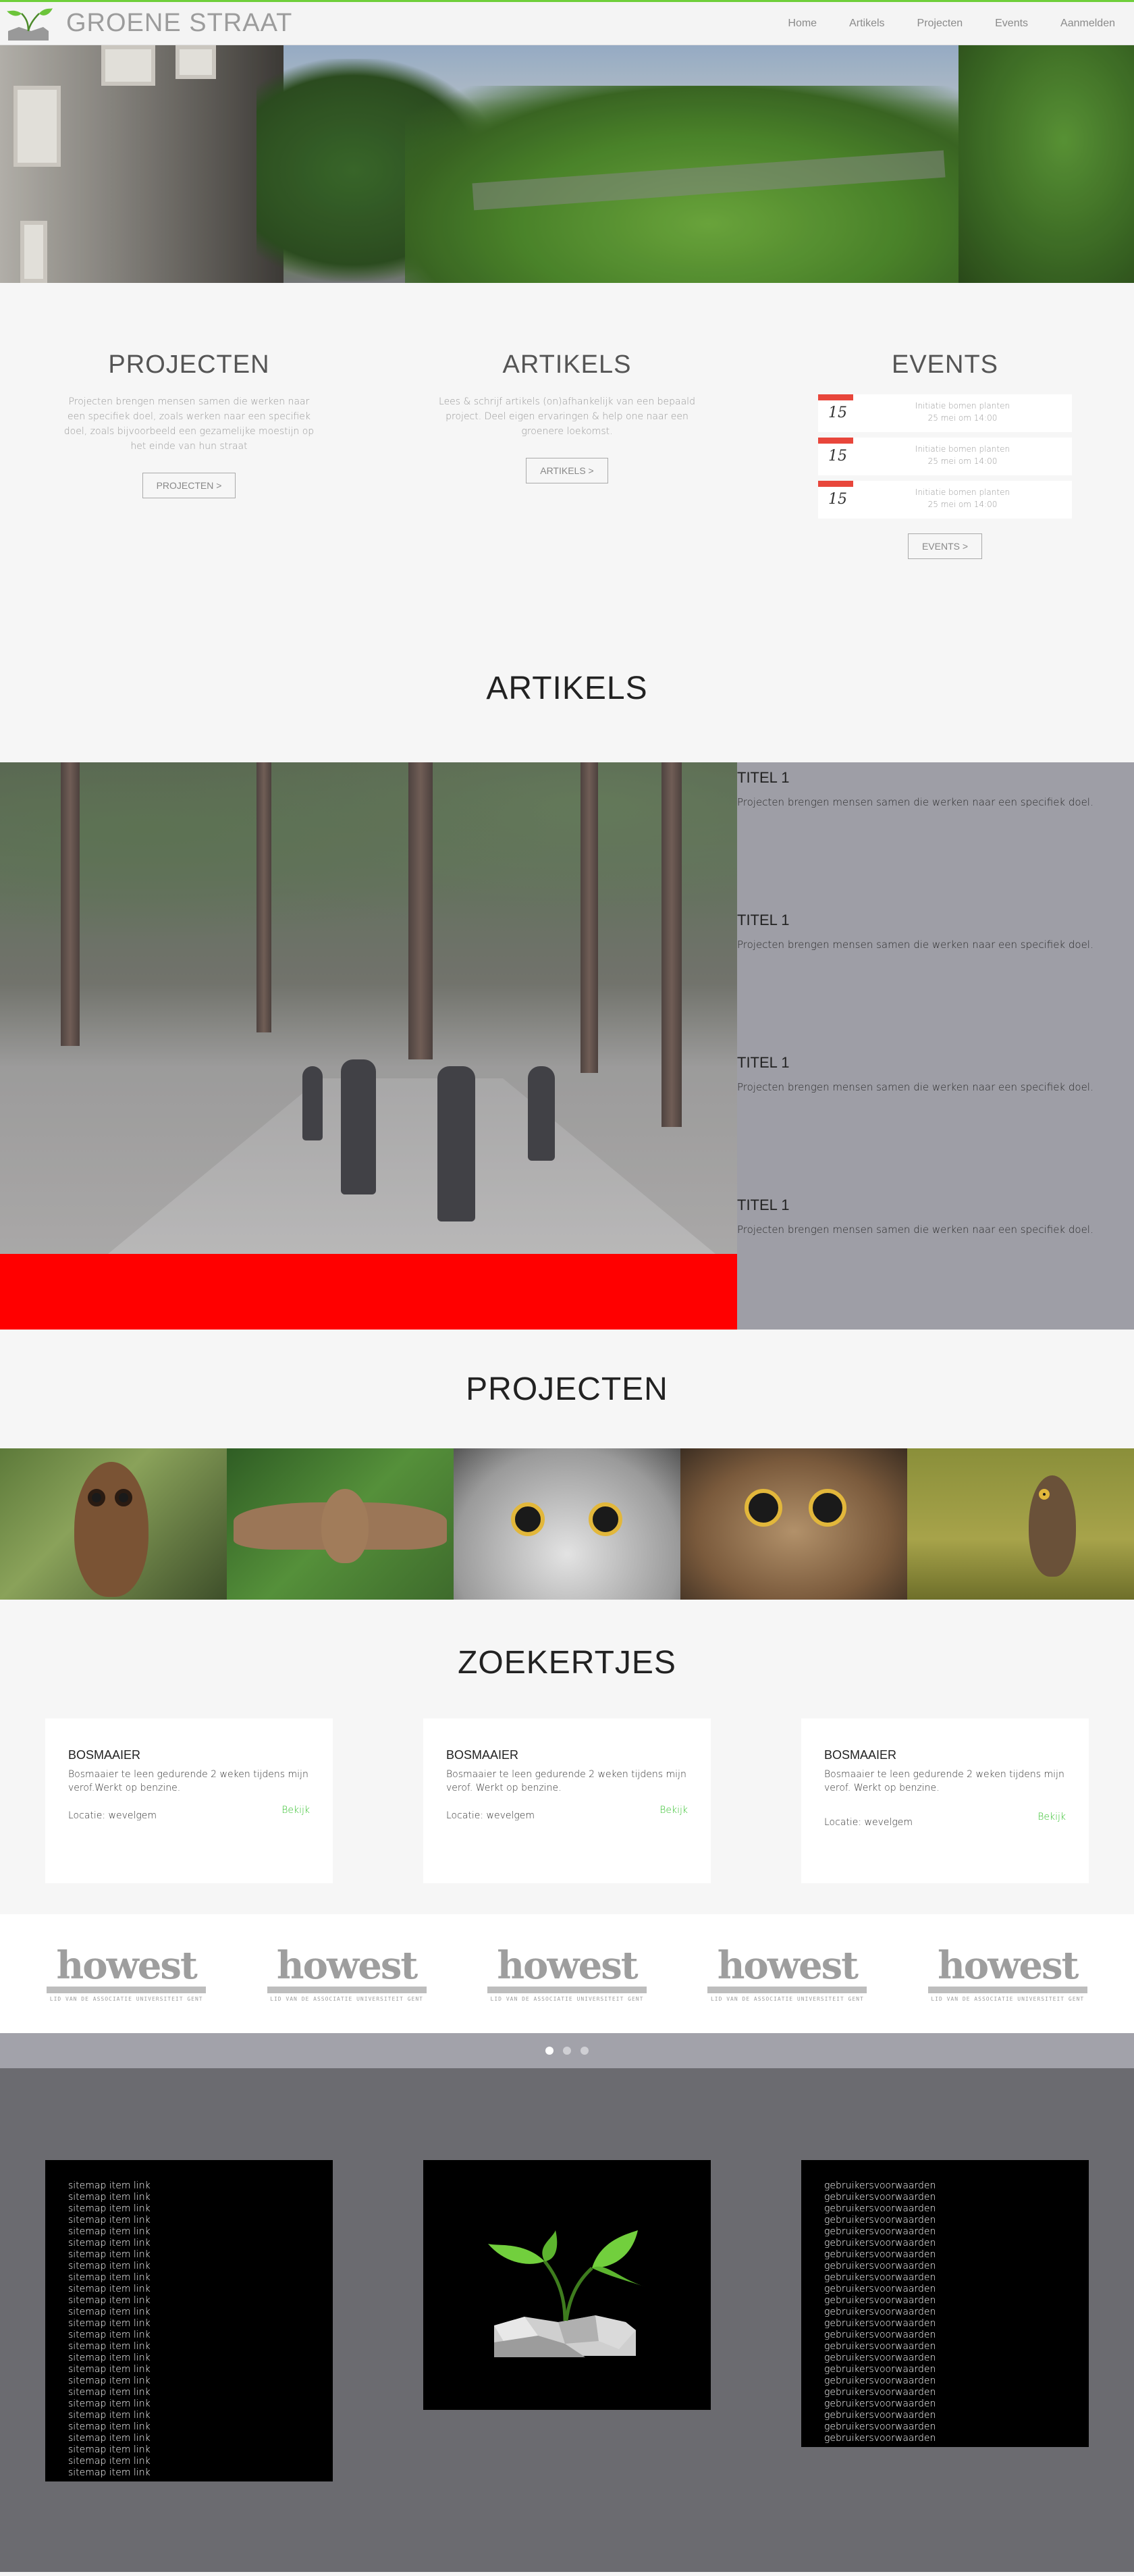 Image resolution: width=1134 pixels, height=2576 pixels. I want to click on event-date: 25 mei om 14:00, so click(962, 504).